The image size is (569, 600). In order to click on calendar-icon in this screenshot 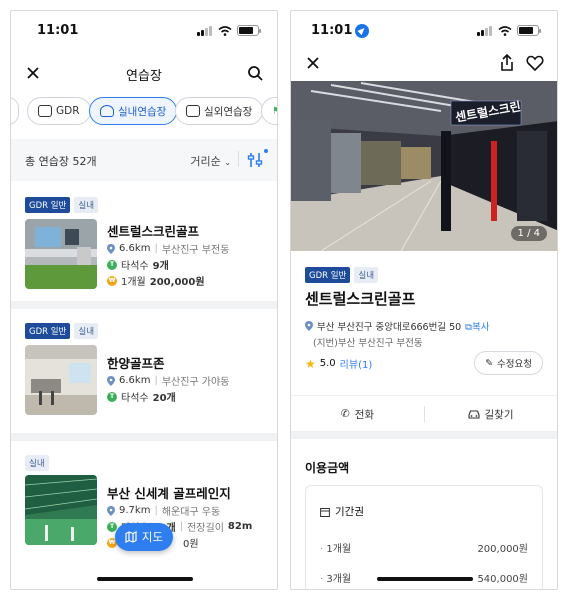, I will do `click(325, 512)`.